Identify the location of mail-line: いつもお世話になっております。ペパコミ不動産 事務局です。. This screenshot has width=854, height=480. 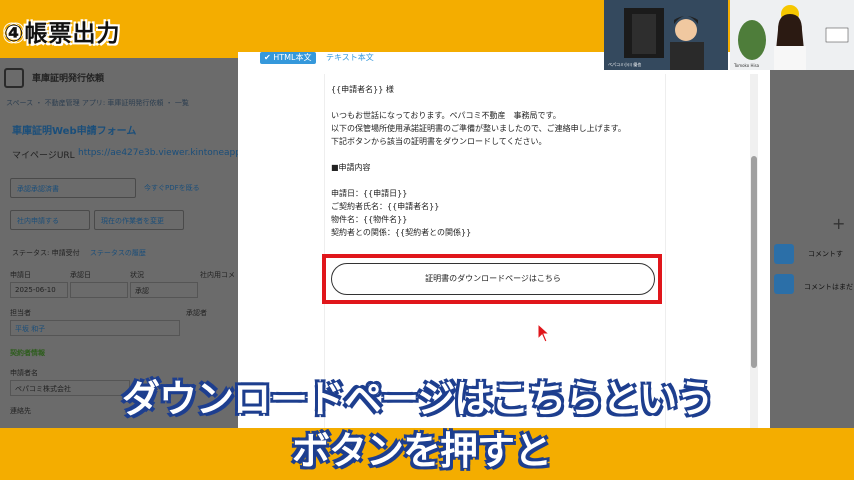
(446, 115).